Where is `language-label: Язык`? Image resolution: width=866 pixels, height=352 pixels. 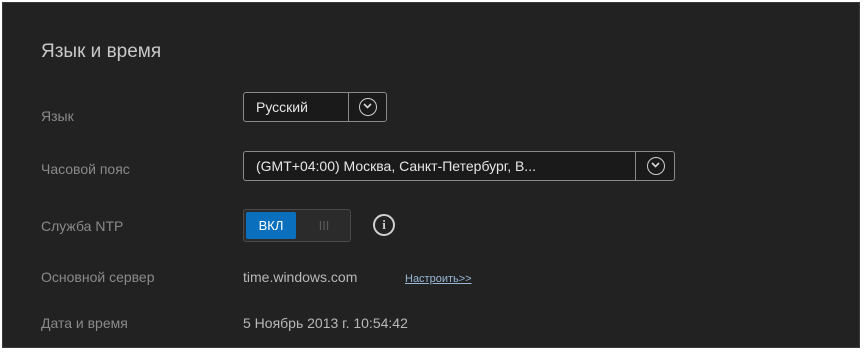
language-label: Язык is located at coordinates (57, 116).